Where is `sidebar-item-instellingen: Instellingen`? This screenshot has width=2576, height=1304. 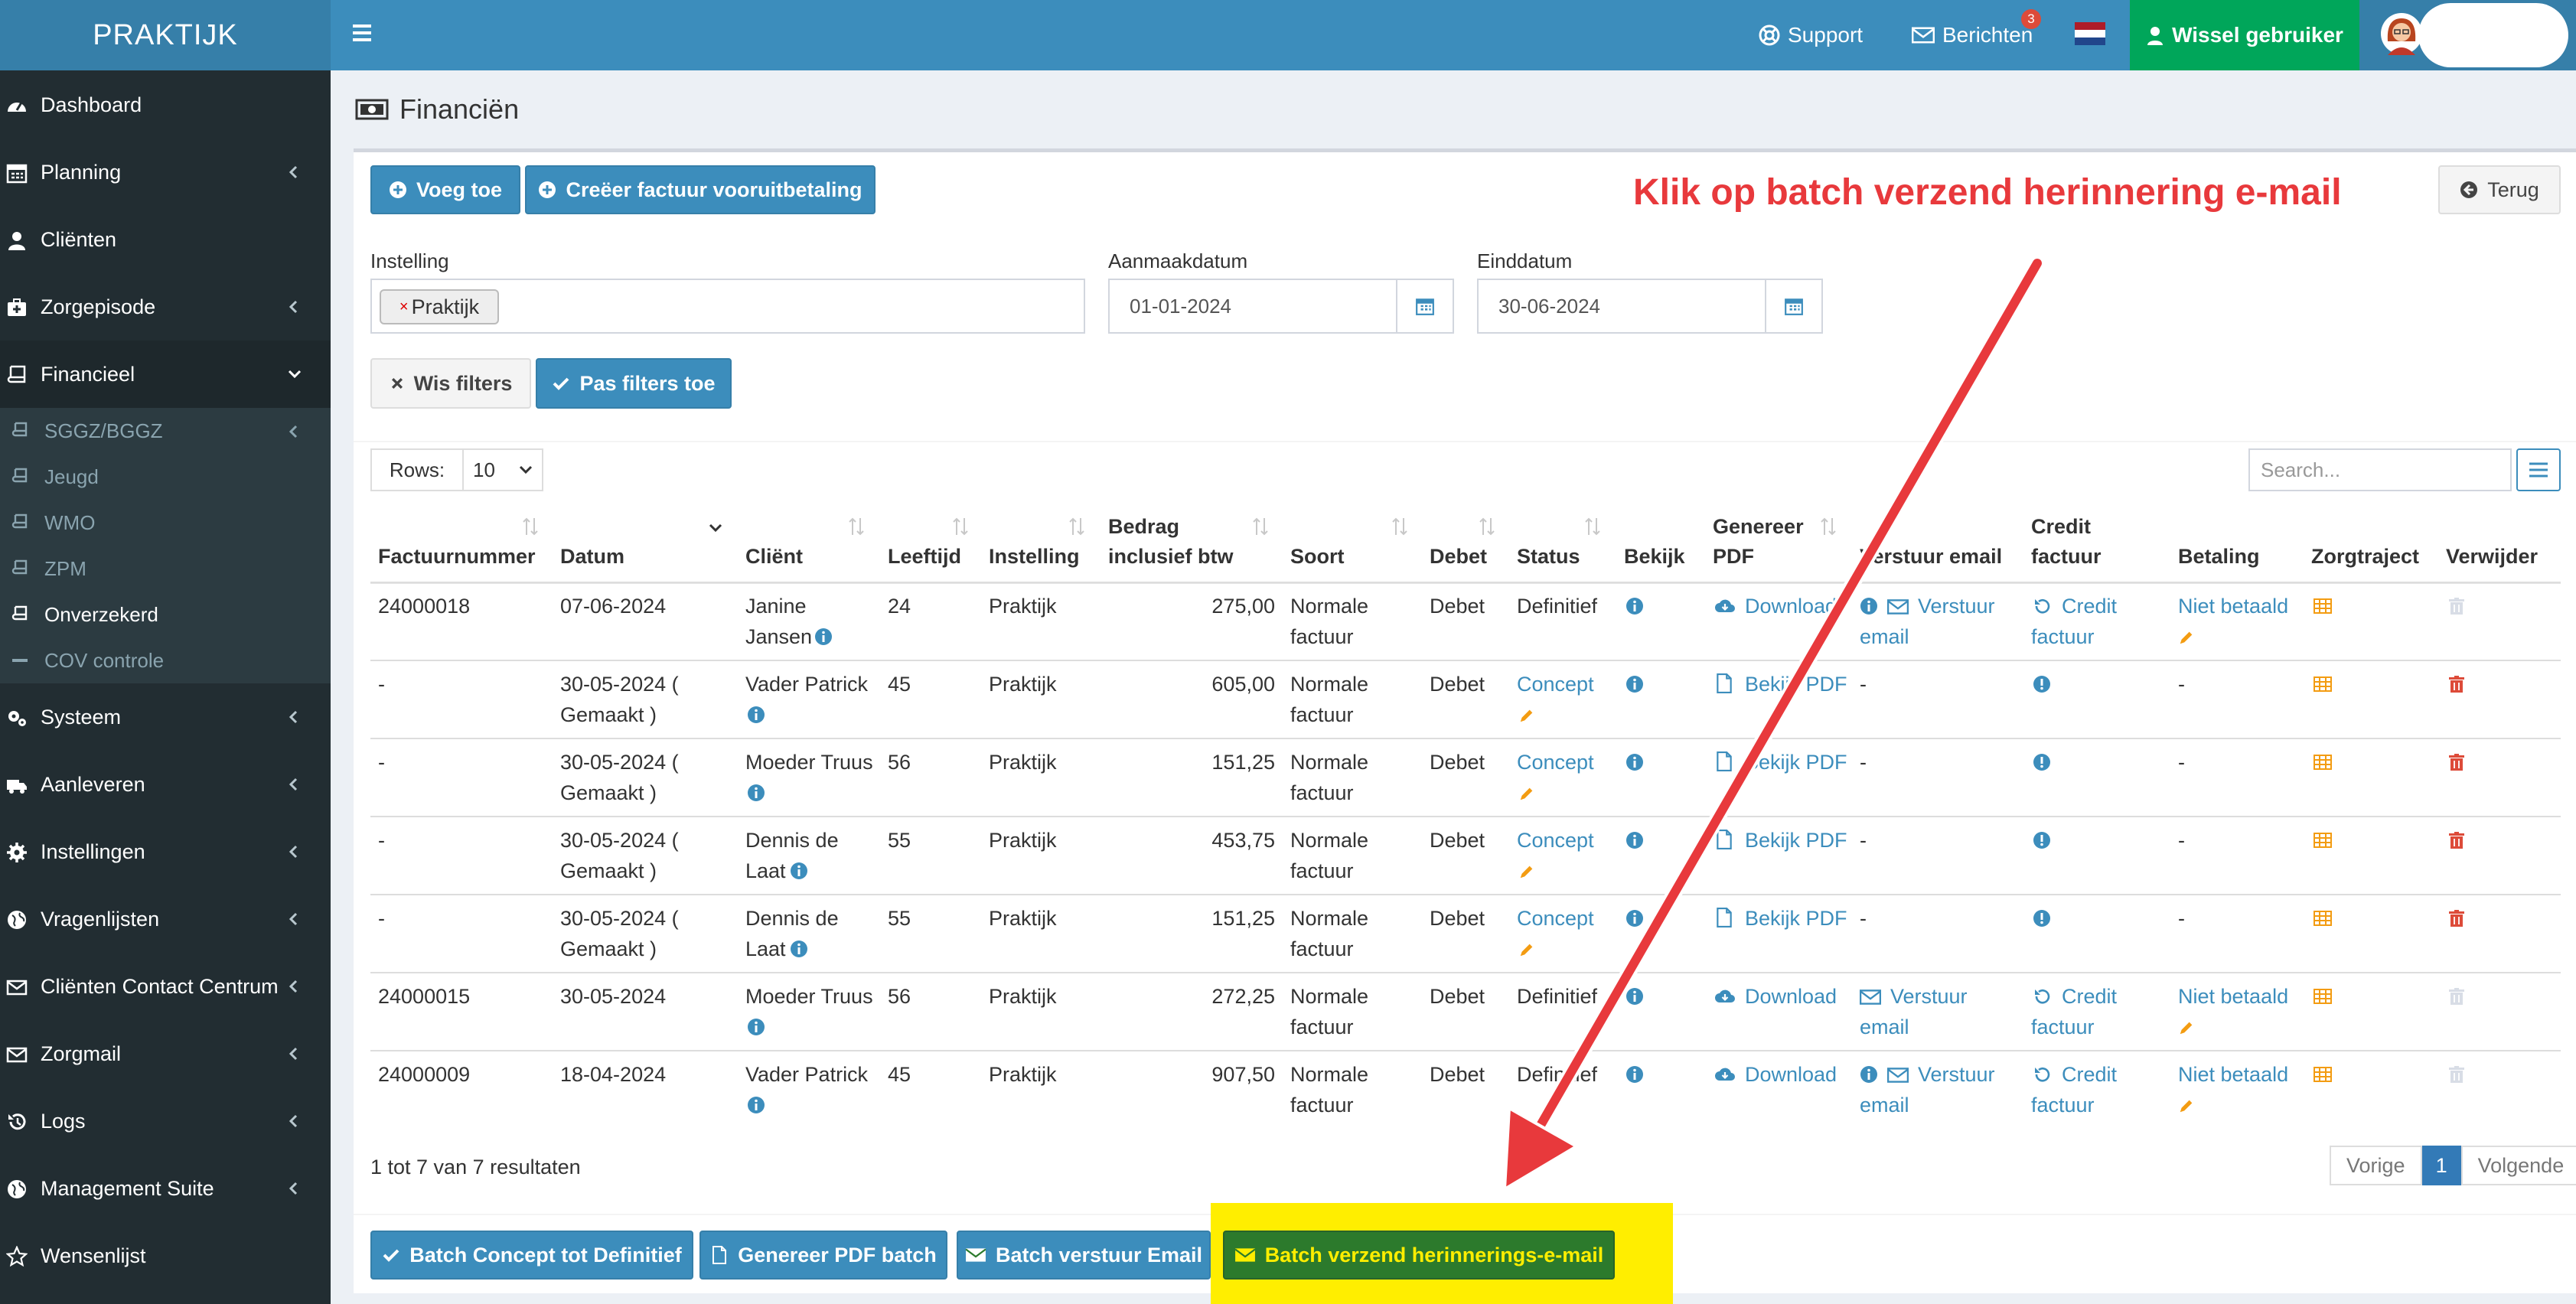
sidebar-item-instellingen: Instellingen is located at coordinates (166, 851).